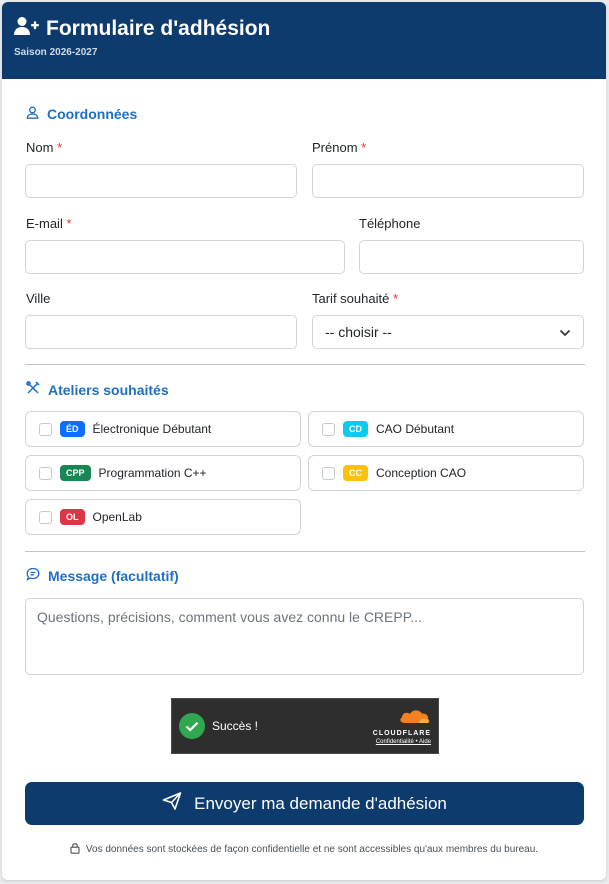  What do you see at coordinates (448, 181) in the screenshot?
I see `prenom-input` at bounding box center [448, 181].